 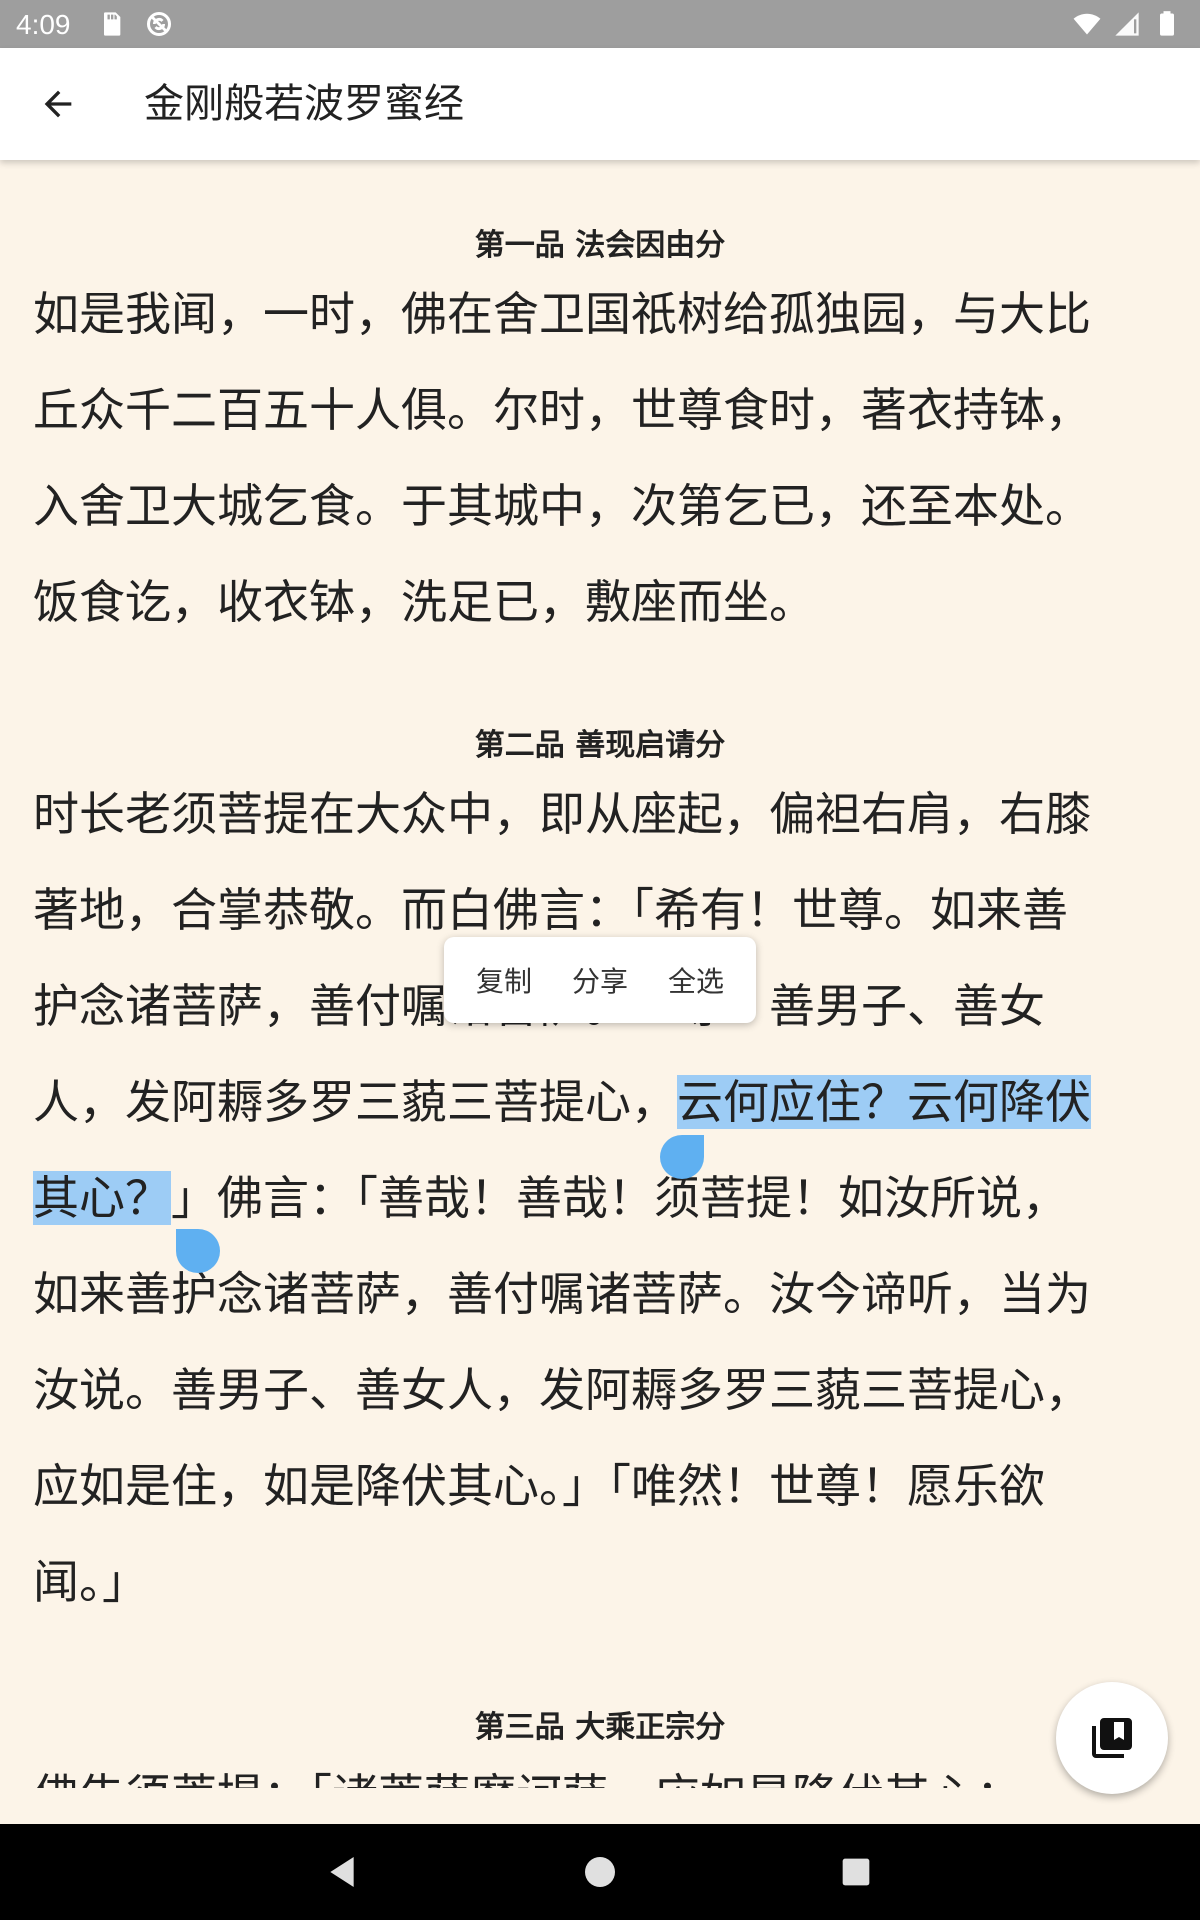 I want to click on back-button, so click(x=58, y=104).